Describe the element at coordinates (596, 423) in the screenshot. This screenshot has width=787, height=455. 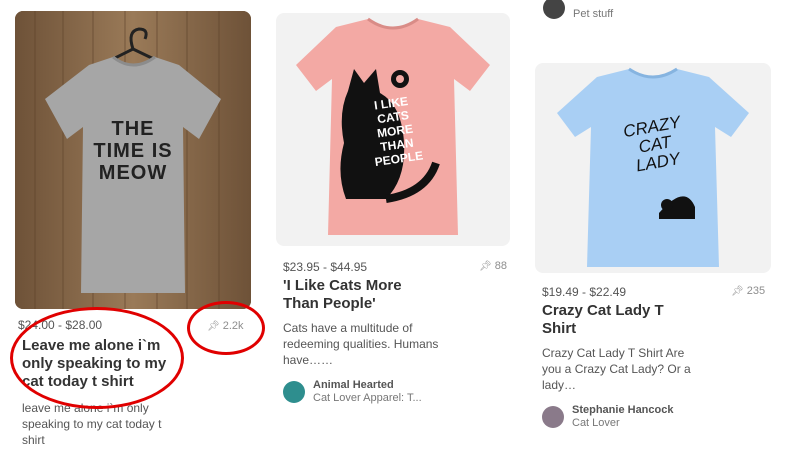
I see `board-name: Cat Lover` at that location.